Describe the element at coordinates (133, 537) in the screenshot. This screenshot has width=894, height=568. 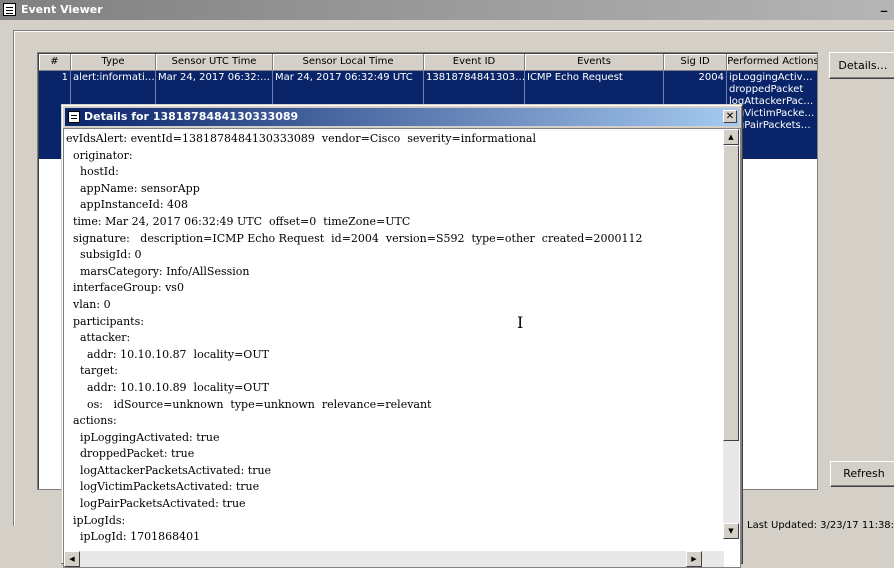
I see `detail-line: ipLogId: 1701868401` at that location.